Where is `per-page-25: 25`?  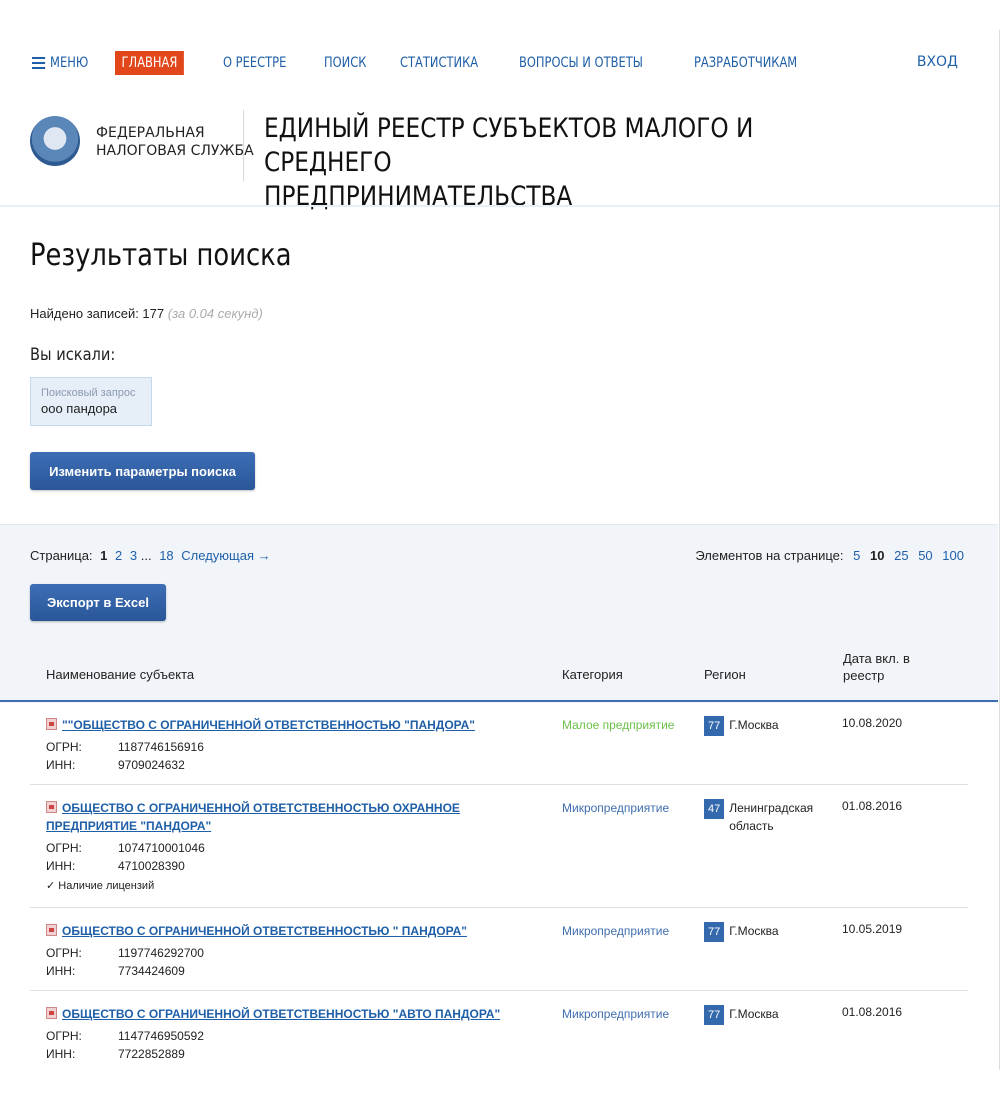
per-page-25: 25 is located at coordinates (901, 555).